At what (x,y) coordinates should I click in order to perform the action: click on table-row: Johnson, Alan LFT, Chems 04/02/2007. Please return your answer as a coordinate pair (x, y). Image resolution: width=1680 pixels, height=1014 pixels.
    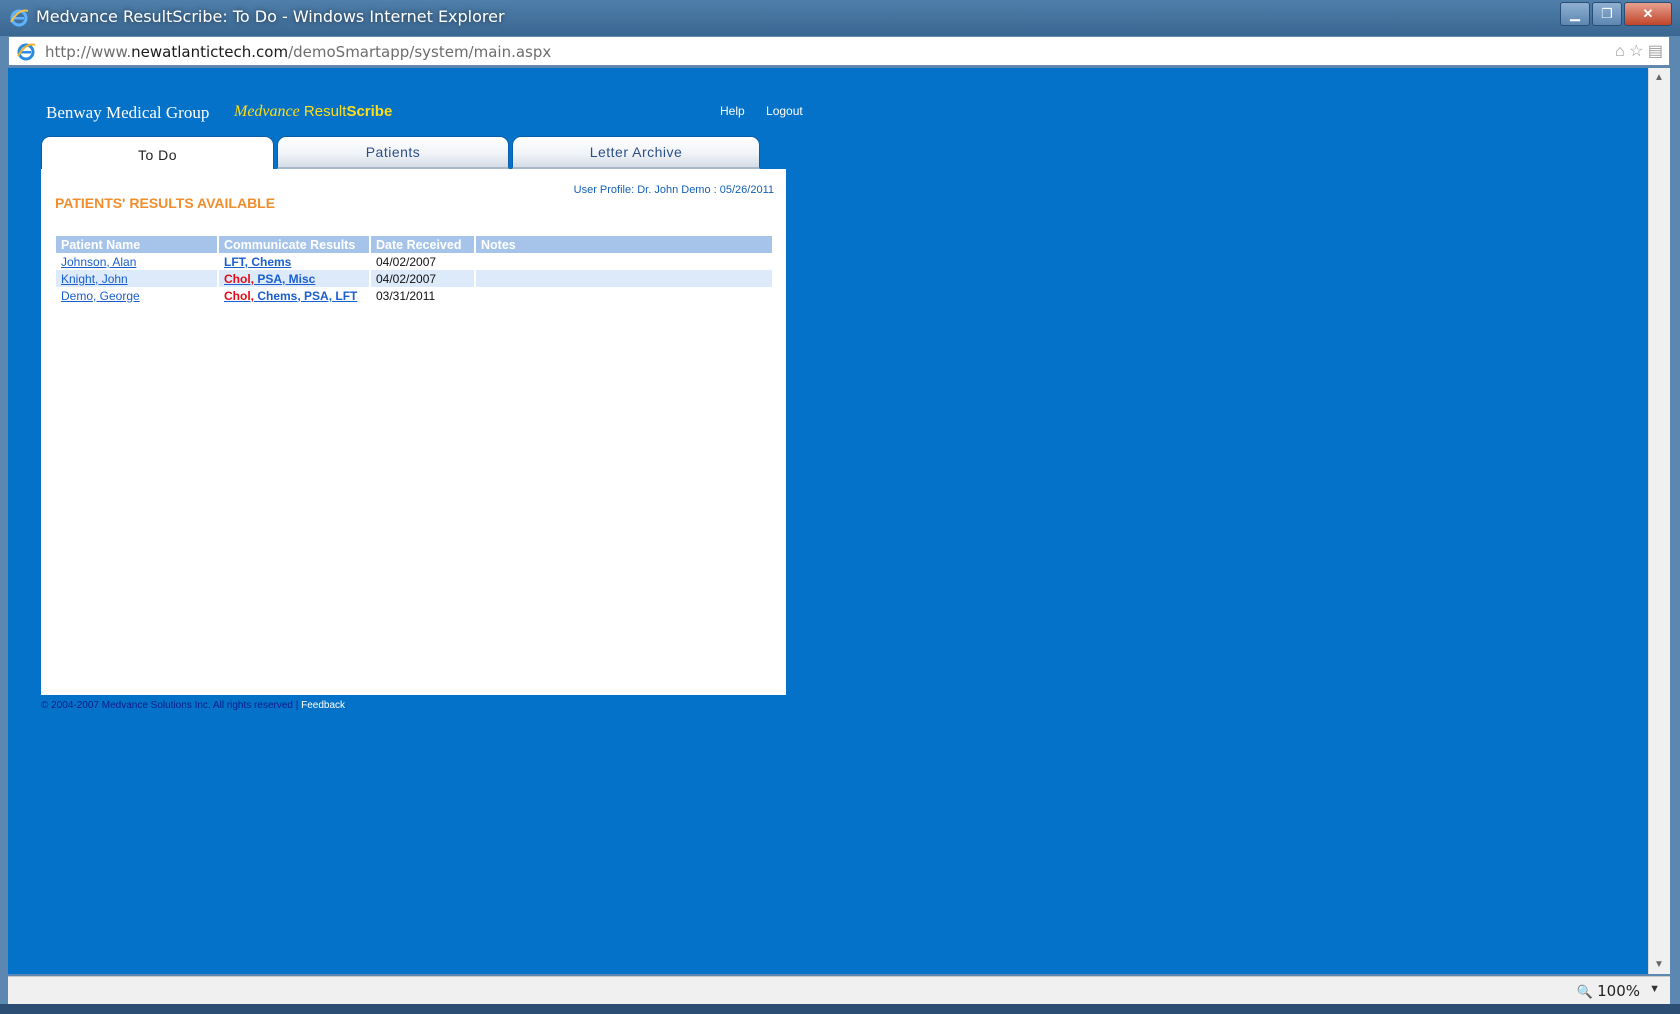
    Looking at the image, I should click on (415, 261).